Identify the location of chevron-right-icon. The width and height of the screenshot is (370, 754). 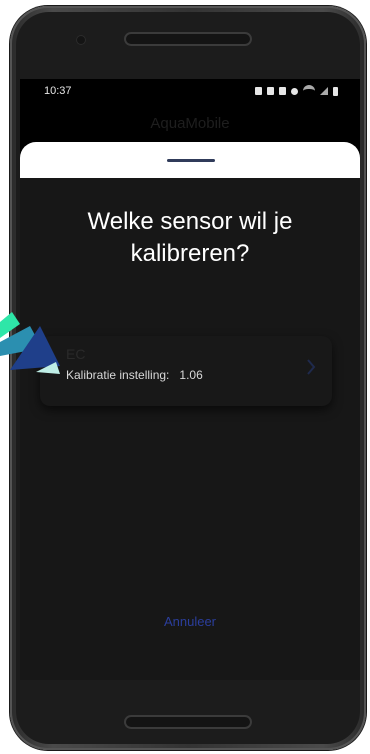
(311, 367).